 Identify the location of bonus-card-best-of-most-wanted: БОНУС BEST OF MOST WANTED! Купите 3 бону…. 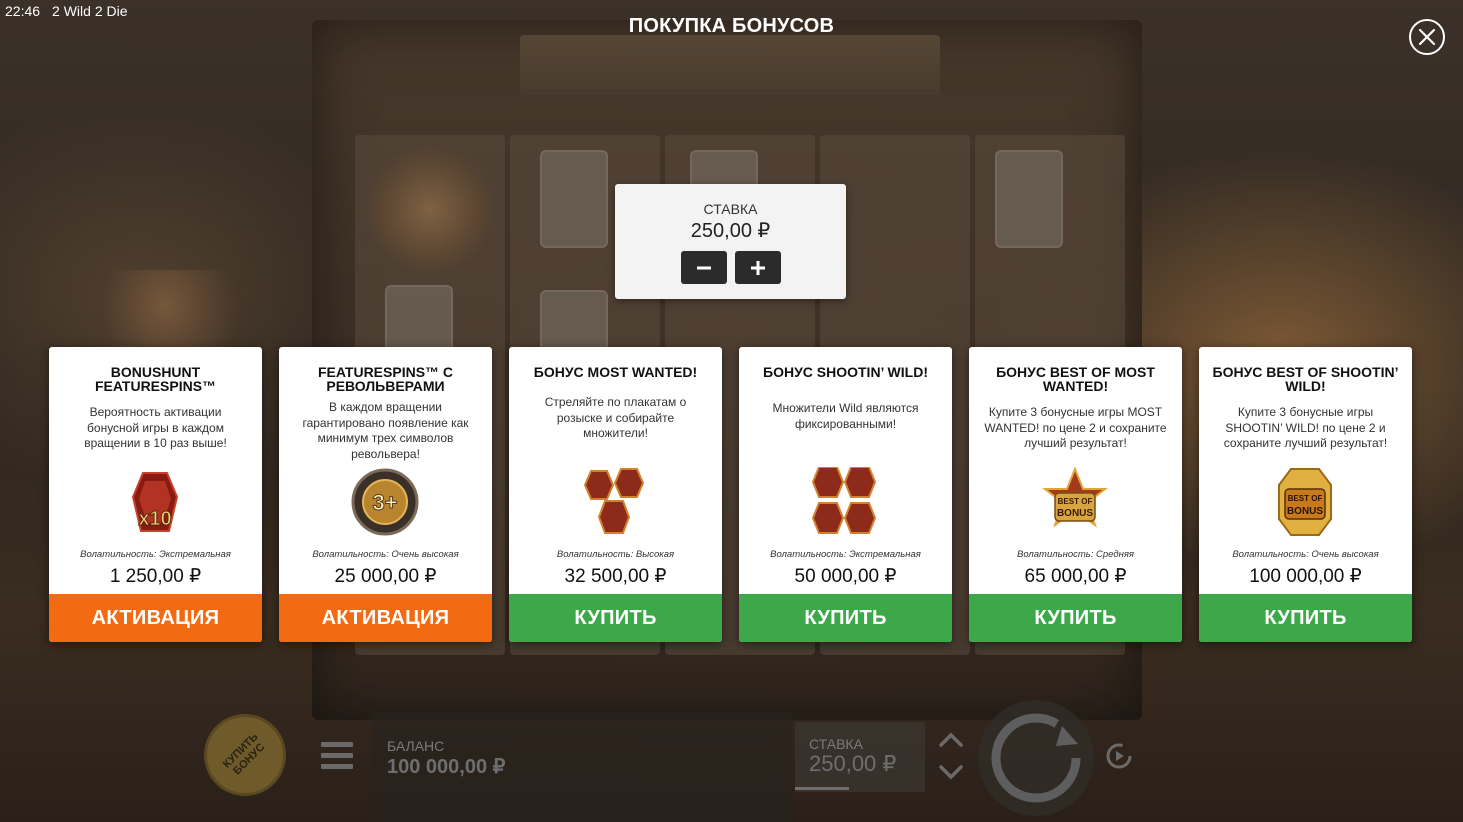
(1075, 494).